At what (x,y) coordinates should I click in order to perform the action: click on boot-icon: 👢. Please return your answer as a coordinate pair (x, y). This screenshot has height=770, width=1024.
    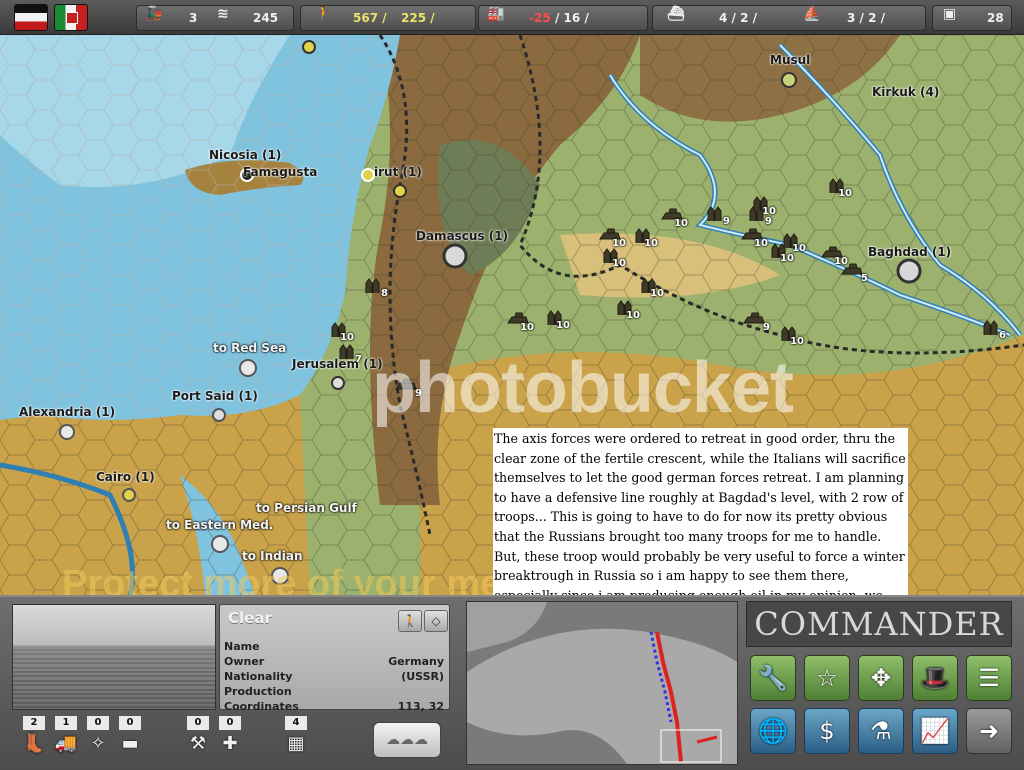
    Looking at the image, I should click on (34, 743).